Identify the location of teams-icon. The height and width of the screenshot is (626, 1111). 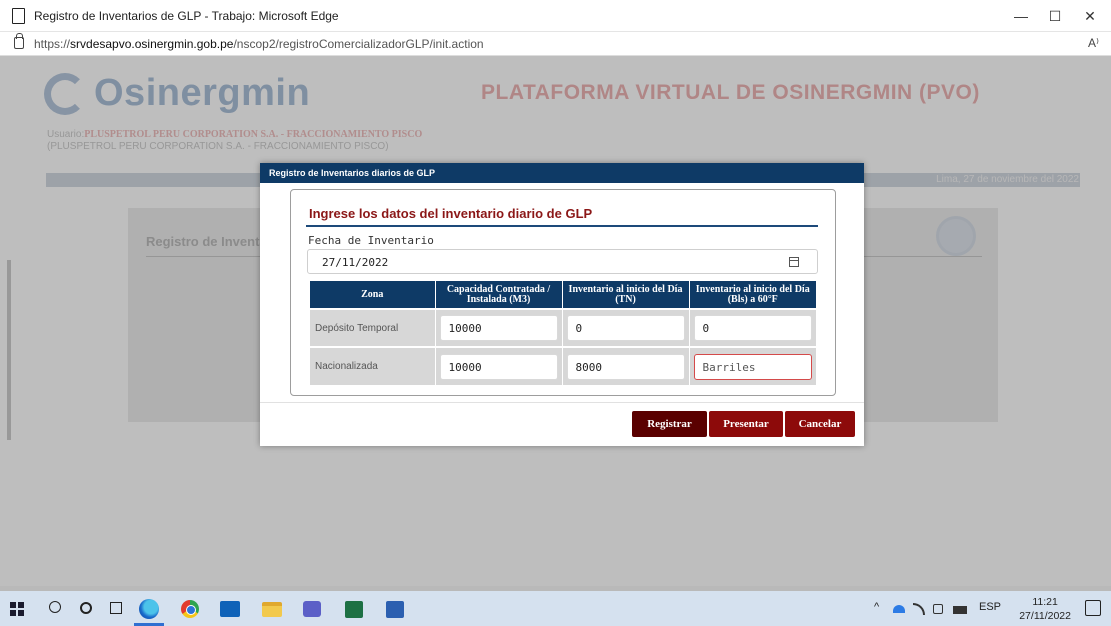
(312, 609).